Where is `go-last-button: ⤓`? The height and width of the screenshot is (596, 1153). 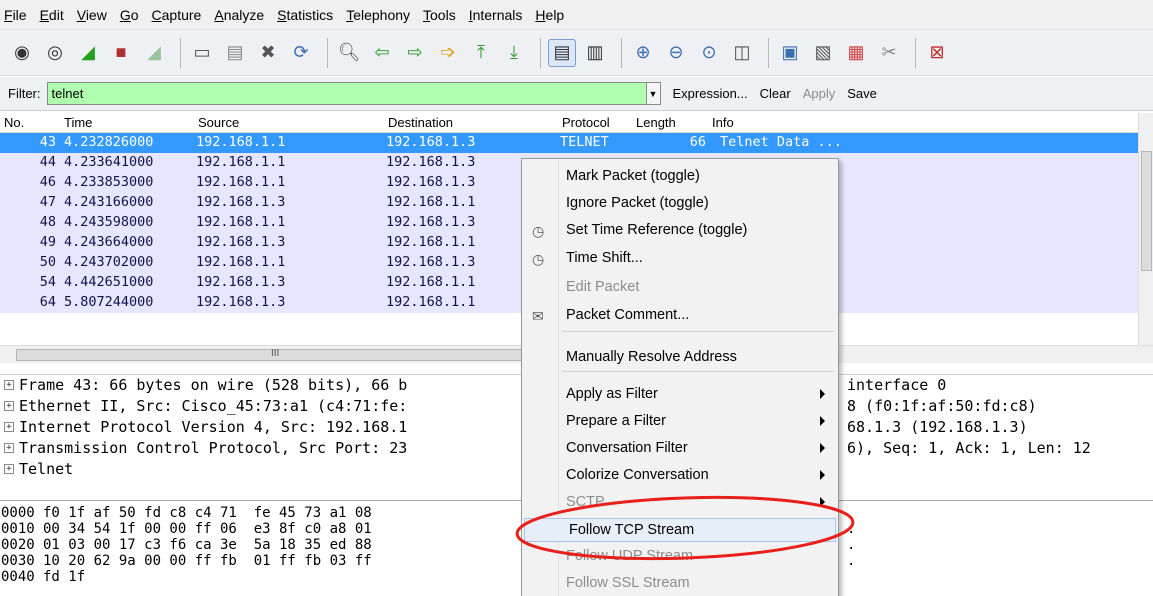
go-last-button: ⤓ is located at coordinates (514, 53).